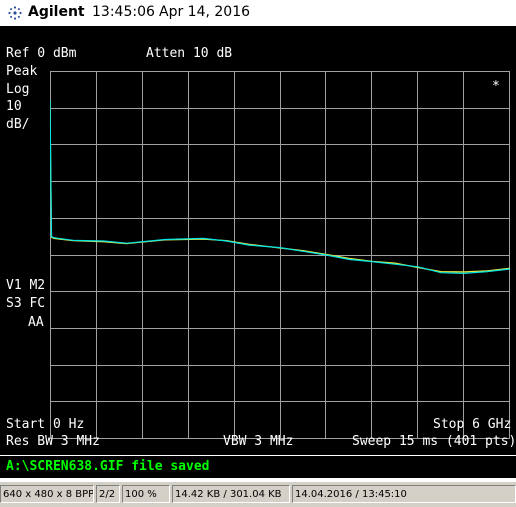  I want to click on image-dimensions-cell: 640 x 480 x 8 BPP, so click(47, 494).